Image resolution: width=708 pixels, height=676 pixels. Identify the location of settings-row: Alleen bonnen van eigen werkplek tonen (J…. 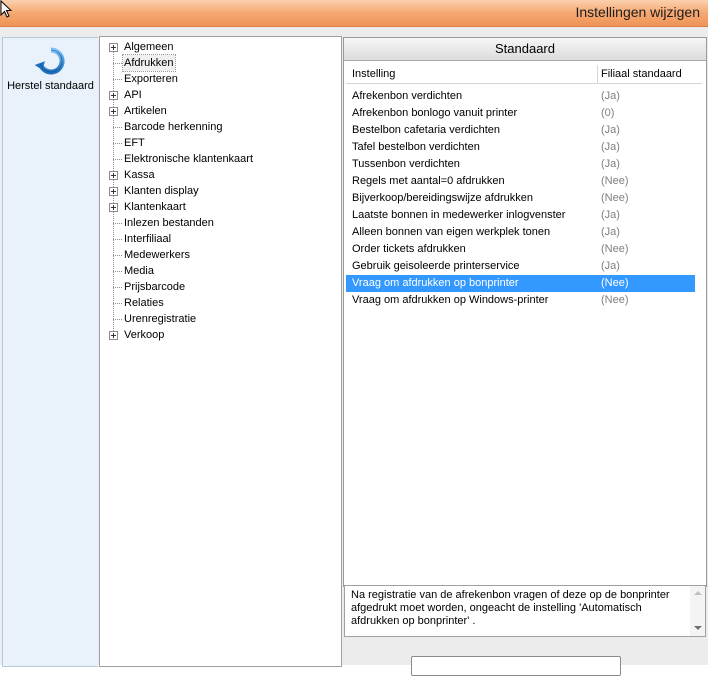
(520, 232).